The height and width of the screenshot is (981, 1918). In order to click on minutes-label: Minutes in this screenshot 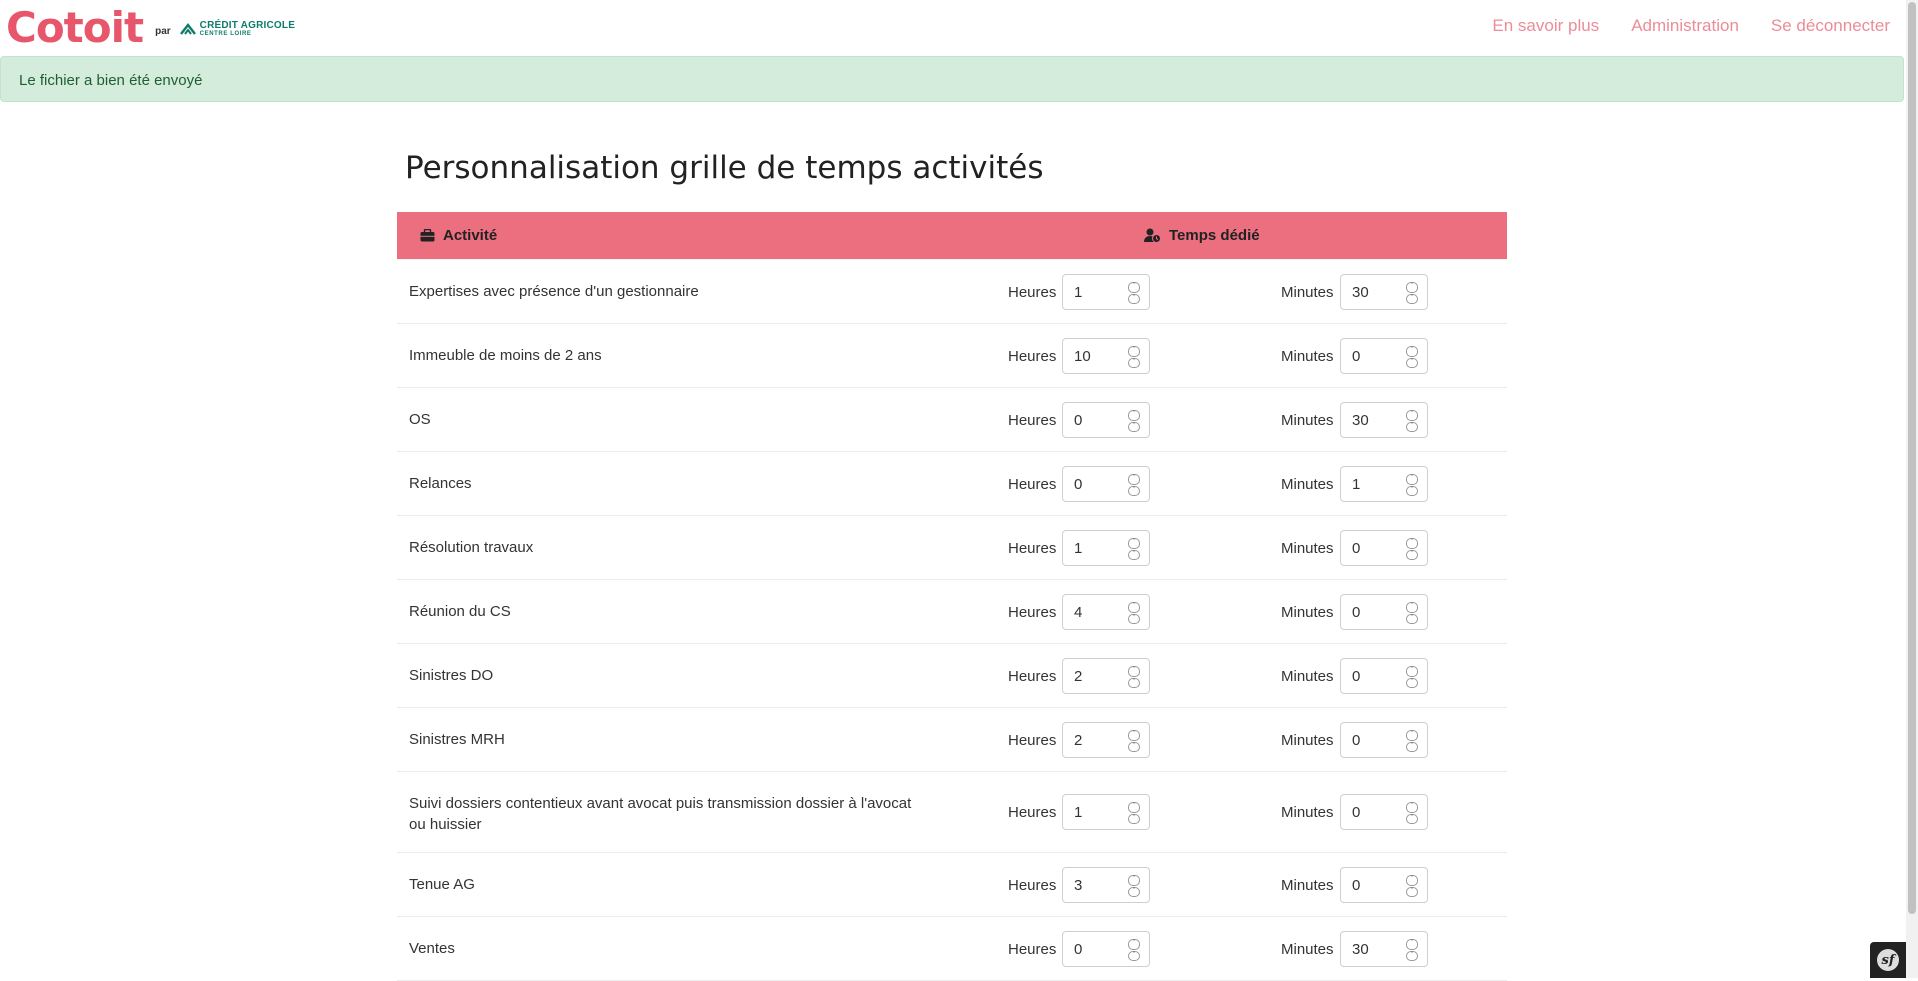, I will do `click(1307, 885)`.